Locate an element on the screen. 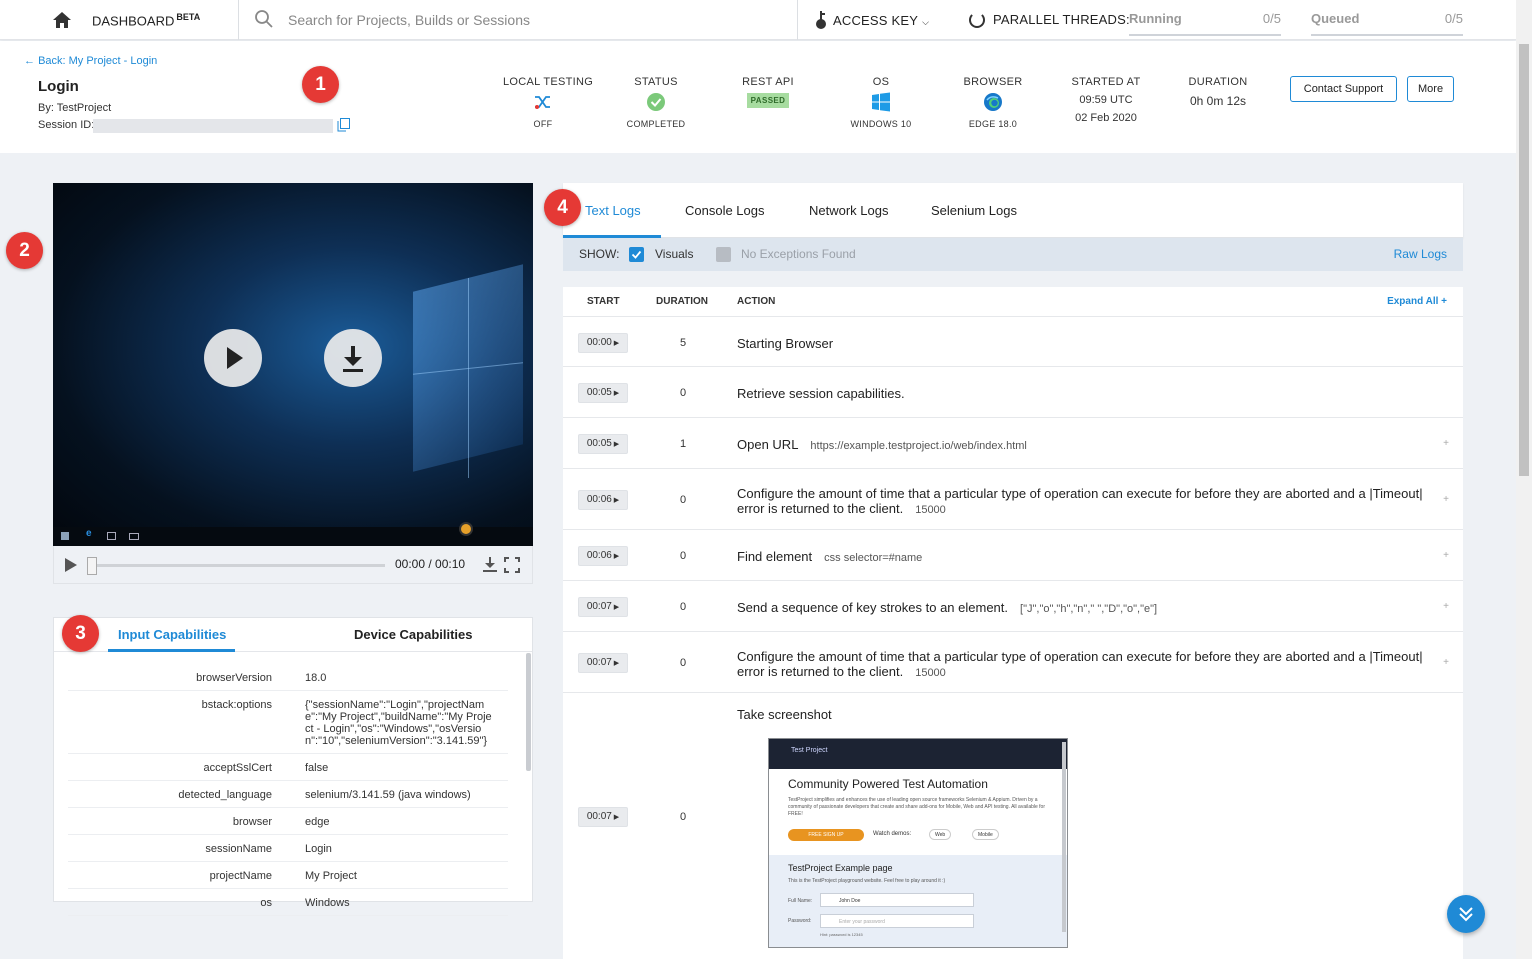 Image resolution: width=1532 pixels, height=959 pixels. dashboard-label: DASHBOARD is located at coordinates (133, 20).